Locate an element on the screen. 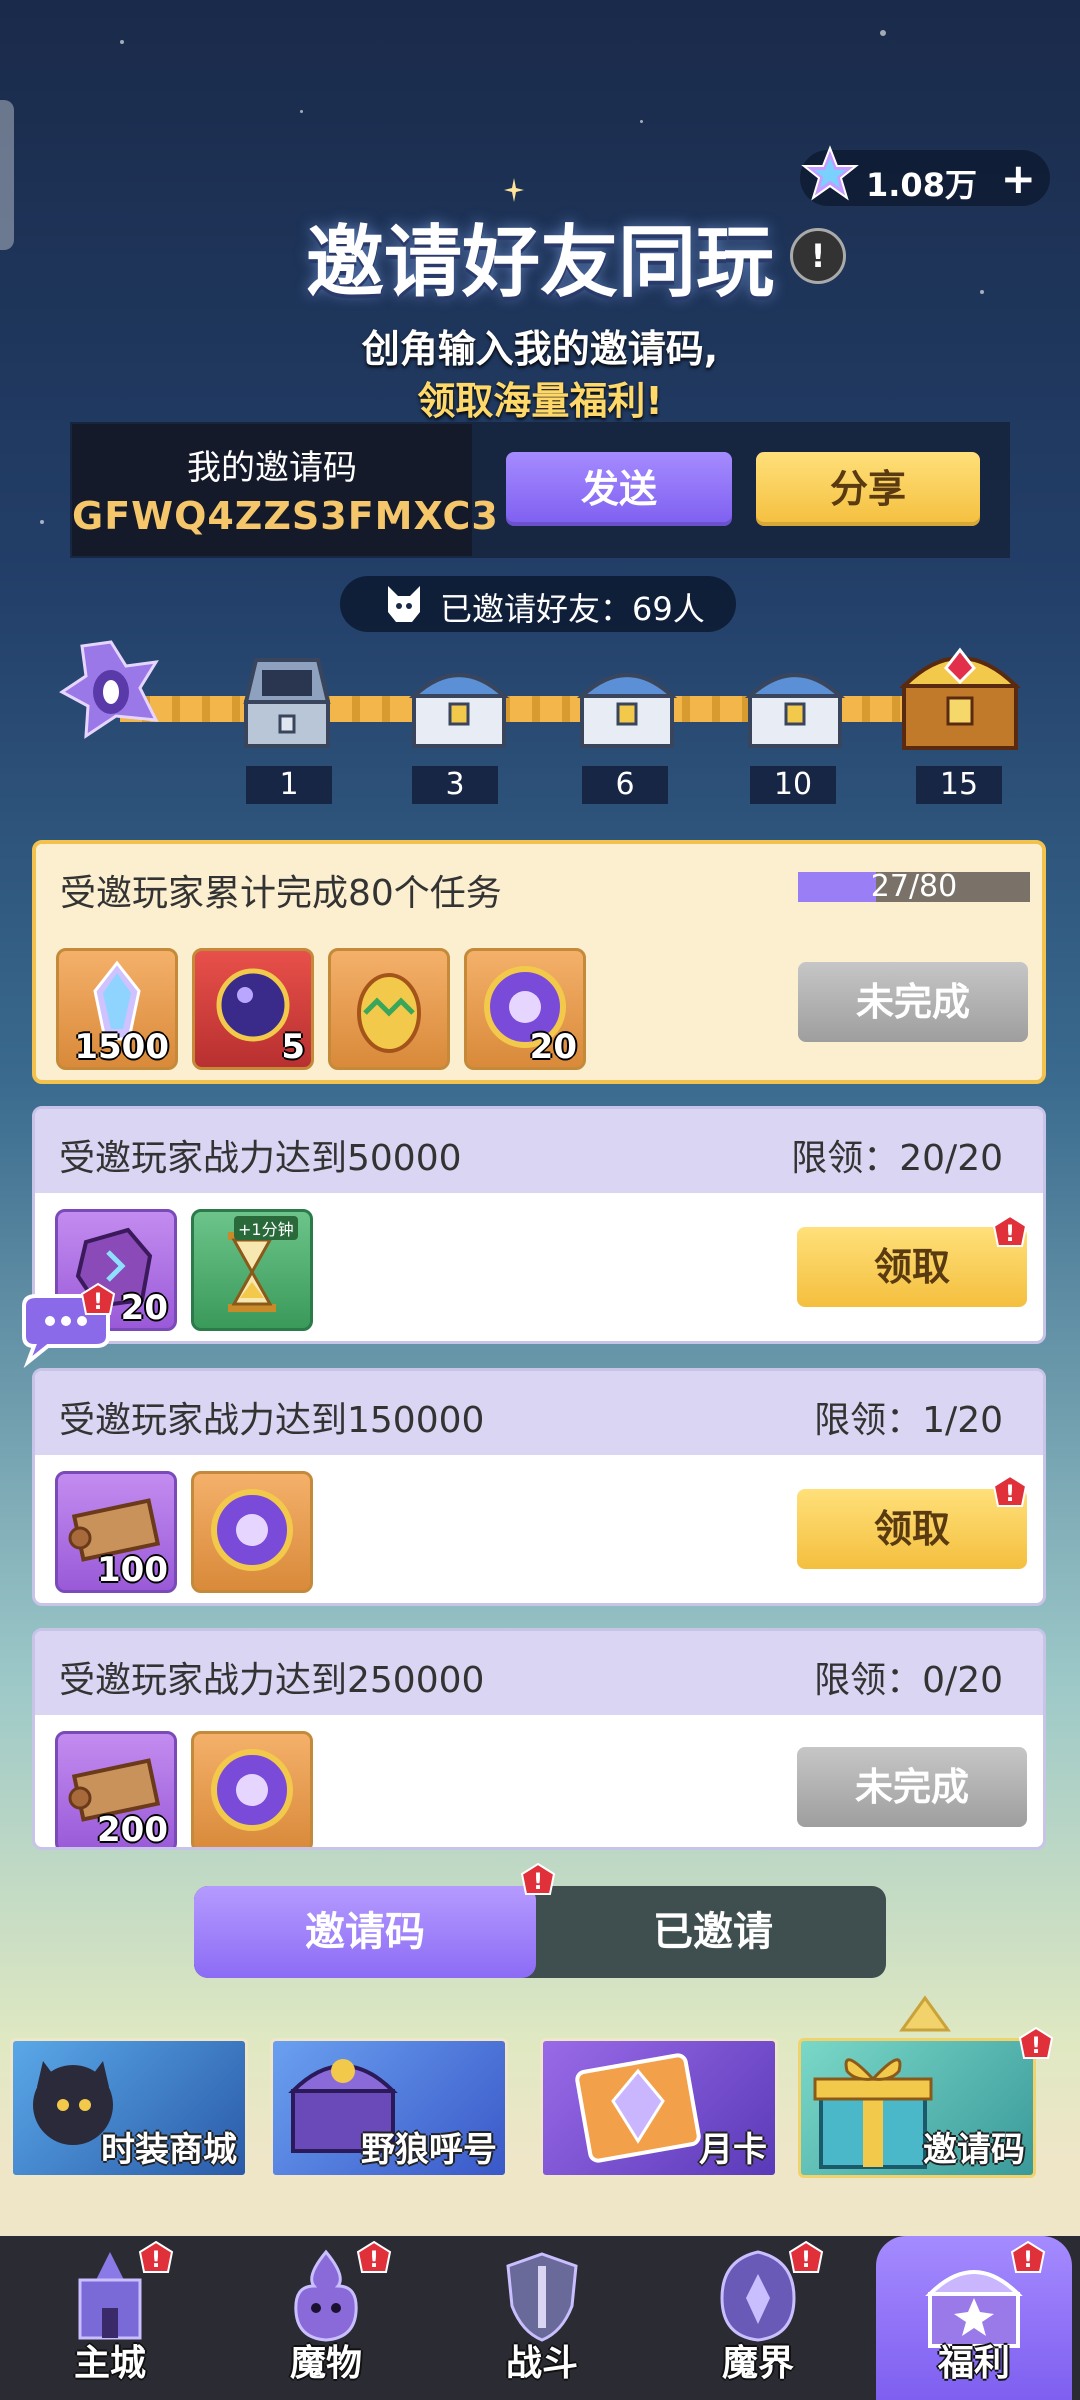 Image resolution: width=1080 pixels, height=2400 pixels. egg-icon is located at coordinates (389, 1013).